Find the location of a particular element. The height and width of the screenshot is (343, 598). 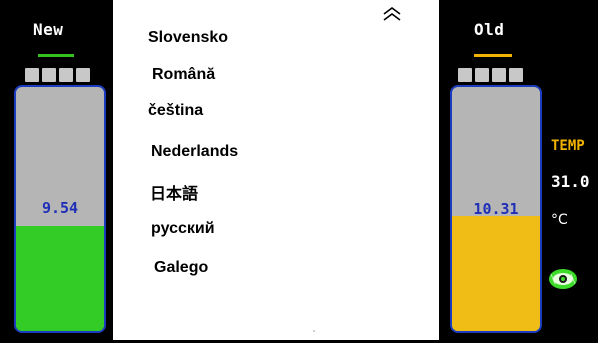

temperature-value: 31.0 is located at coordinates (570, 181).